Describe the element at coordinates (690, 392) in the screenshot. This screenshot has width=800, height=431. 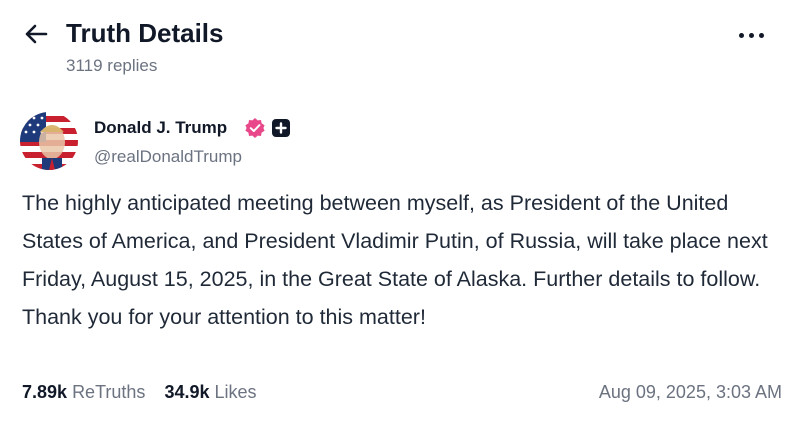
I see `post-timestamp: Aug 09, 2025, 3:03 AM` at that location.